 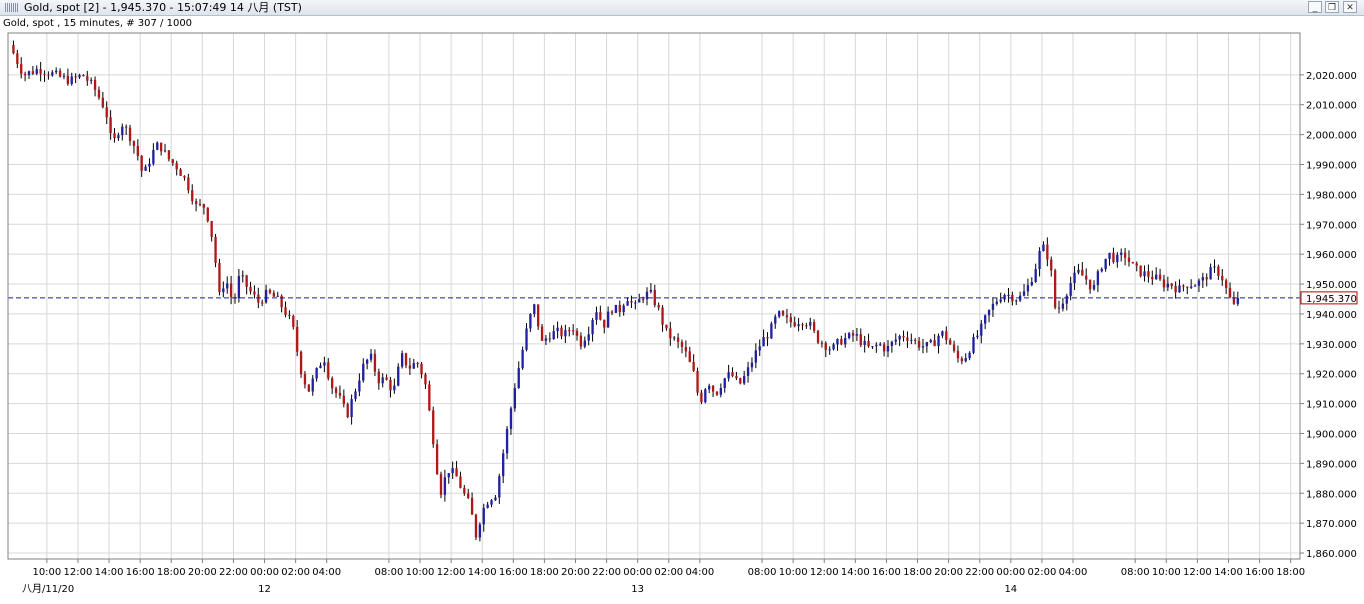 I want to click on current-price-label: 1,945.370, so click(x=1331, y=299).